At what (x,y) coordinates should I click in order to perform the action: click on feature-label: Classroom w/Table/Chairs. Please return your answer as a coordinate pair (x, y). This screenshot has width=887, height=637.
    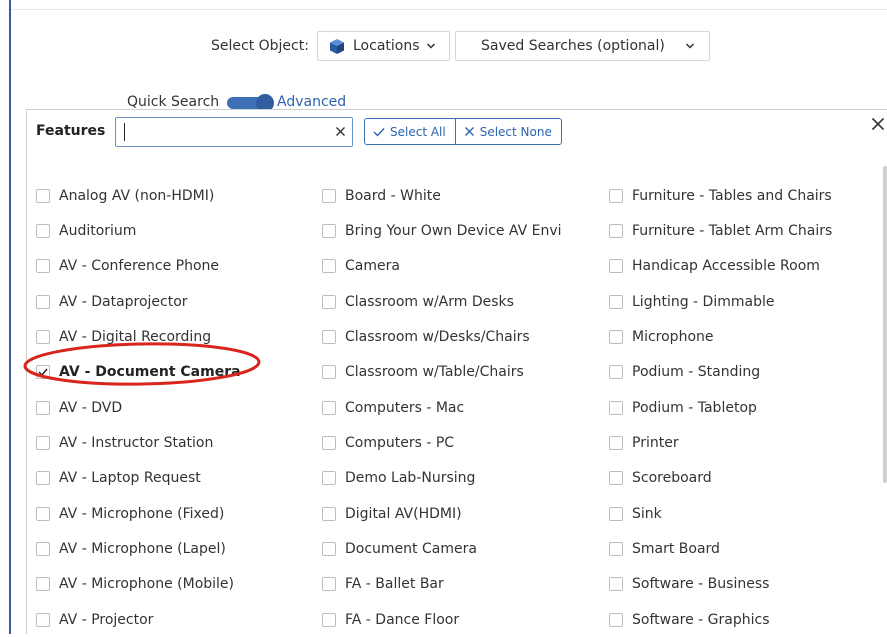
    Looking at the image, I should click on (434, 372).